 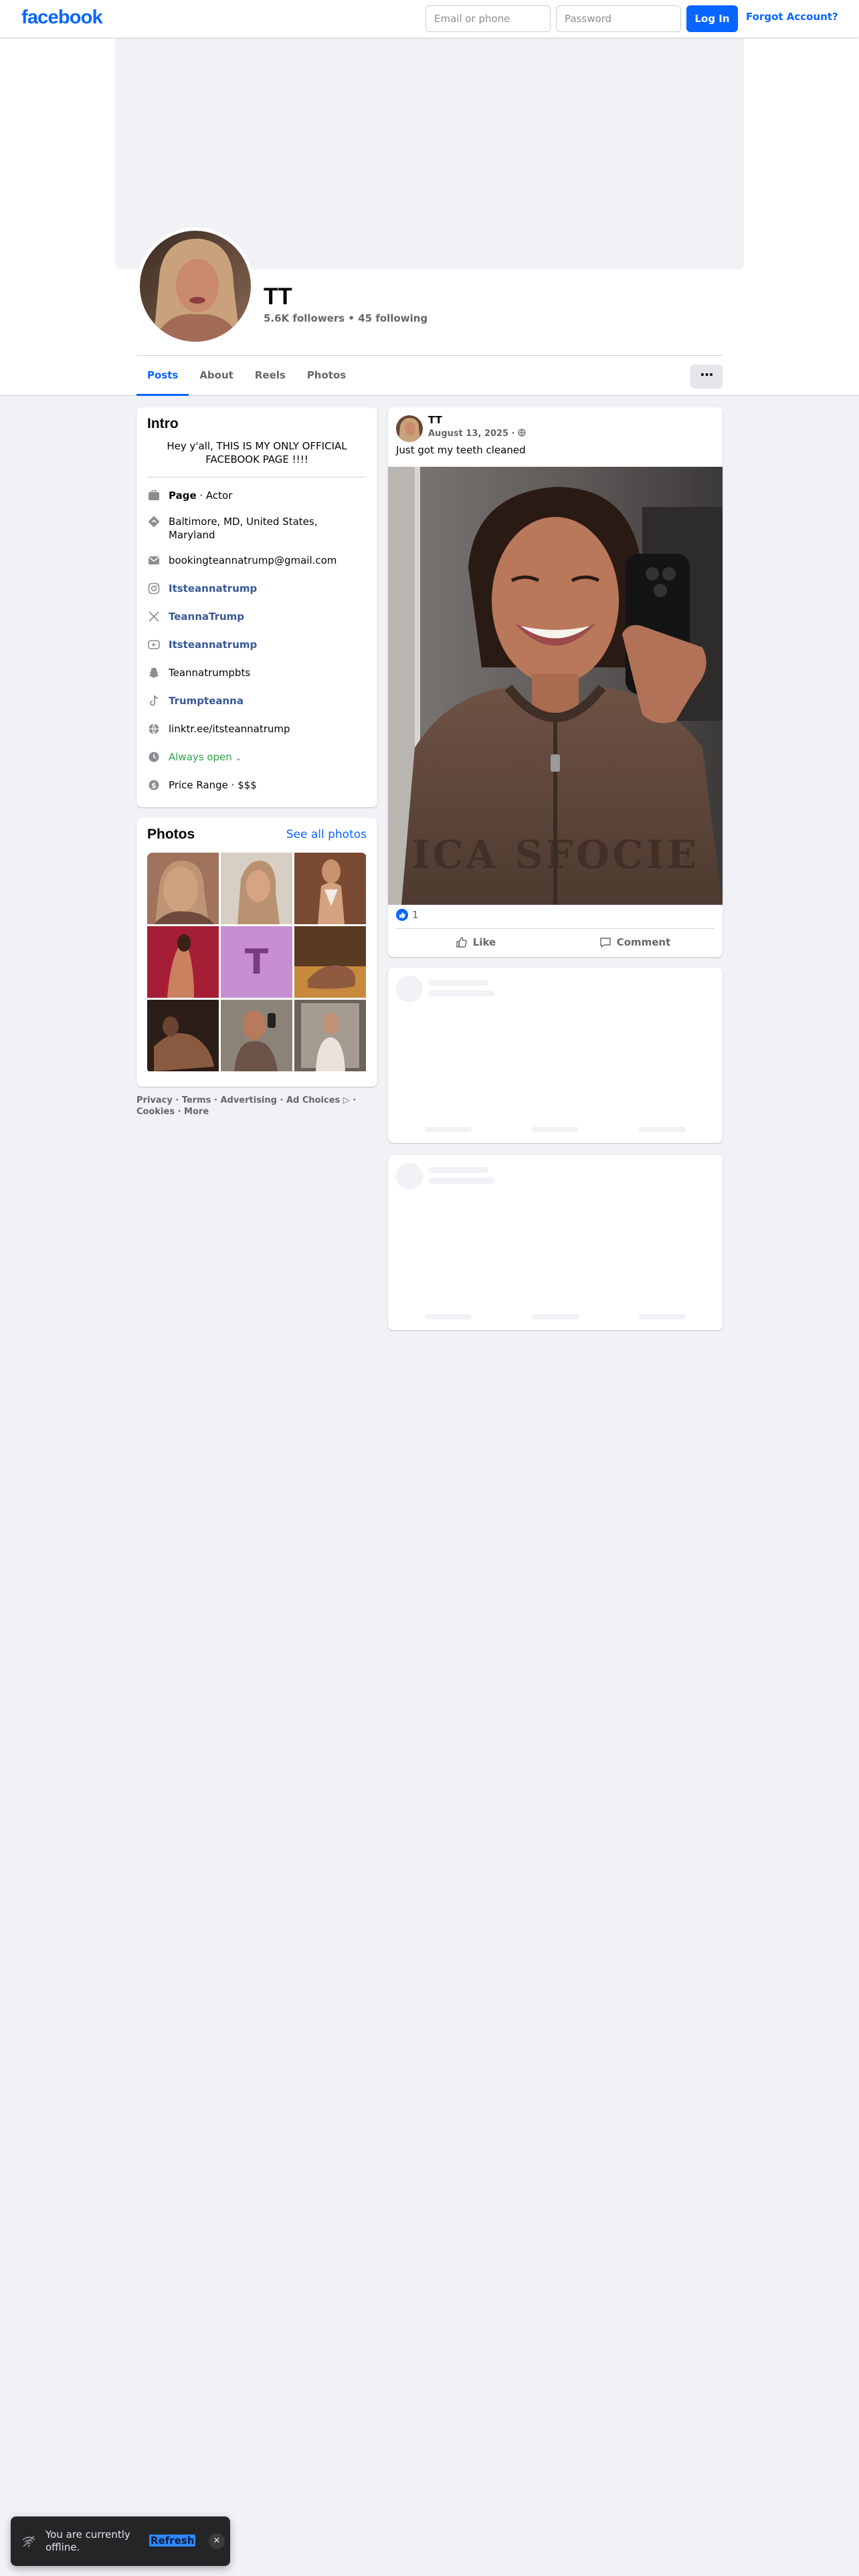 What do you see at coordinates (461, 942) in the screenshot?
I see `thumbs-up-icon` at bounding box center [461, 942].